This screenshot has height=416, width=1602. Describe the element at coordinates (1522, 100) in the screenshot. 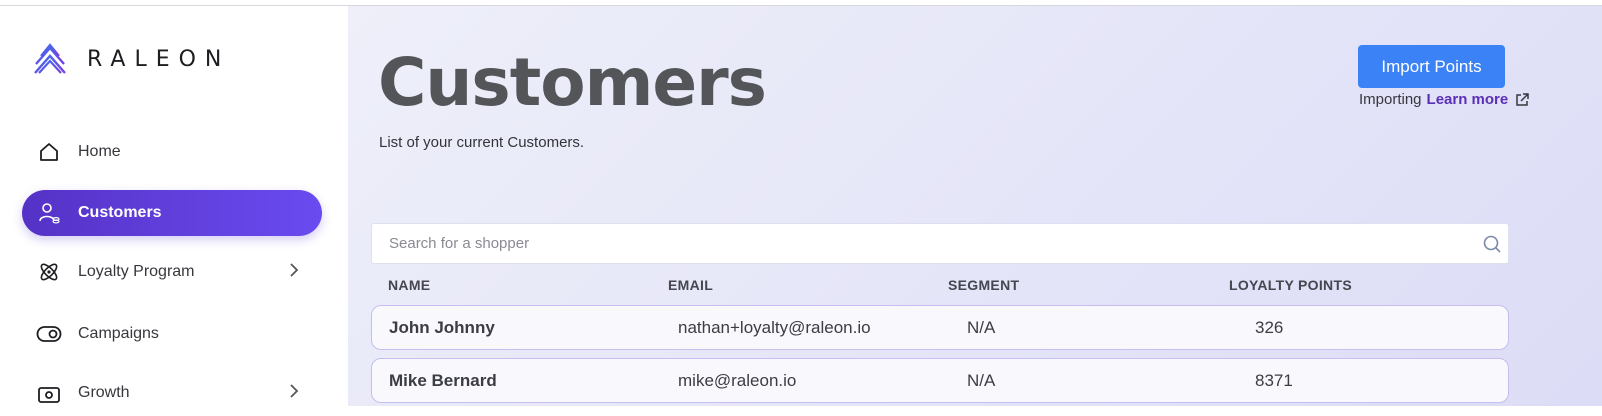

I see `external-link-icon` at that location.